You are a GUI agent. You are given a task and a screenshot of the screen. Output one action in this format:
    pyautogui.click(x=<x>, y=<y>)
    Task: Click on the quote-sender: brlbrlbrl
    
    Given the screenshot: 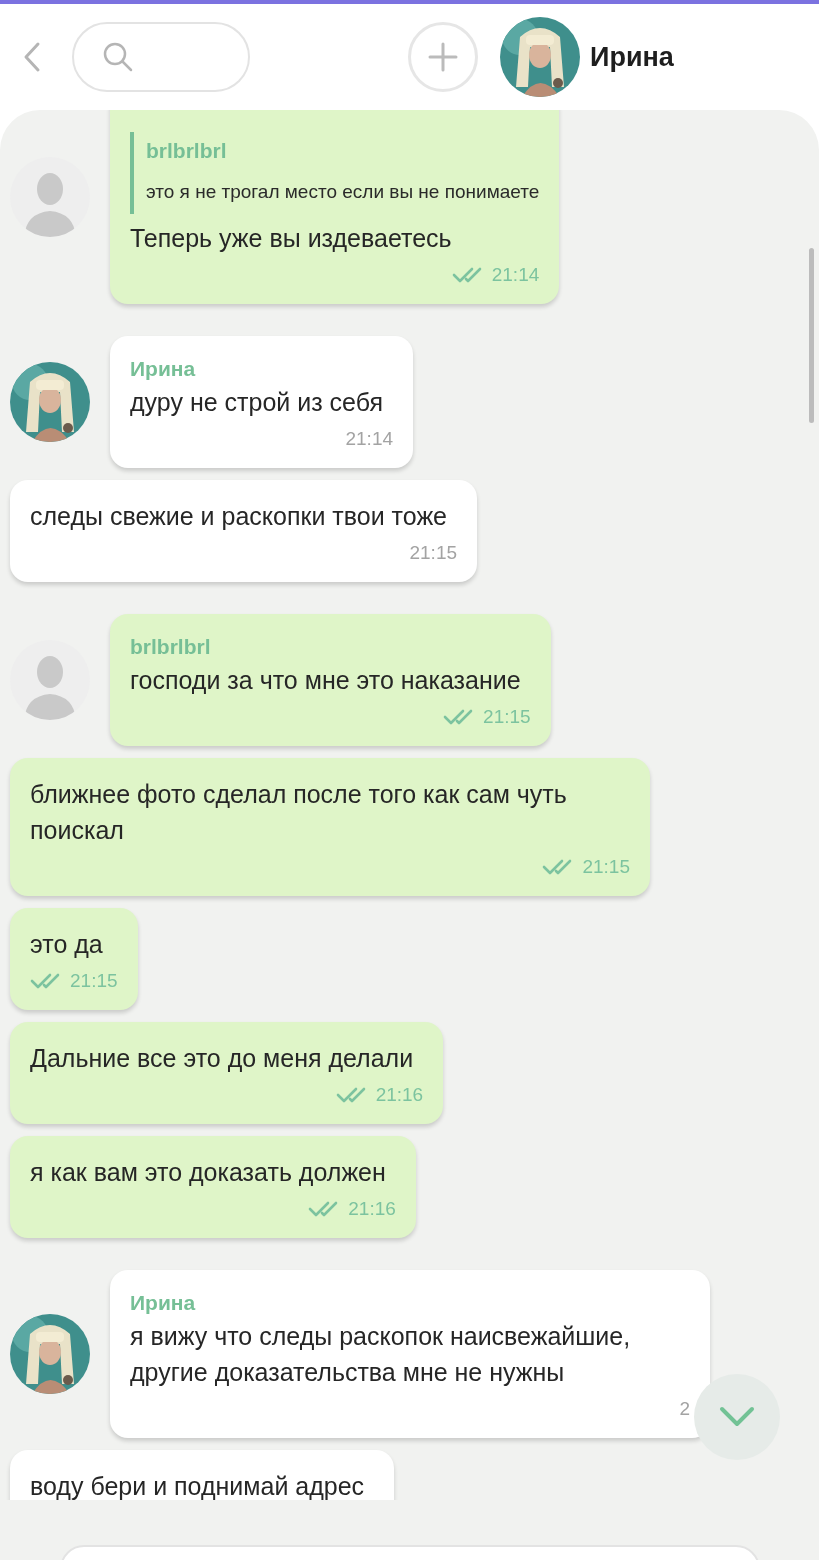 What is the action you would take?
    pyautogui.click(x=187, y=151)
    